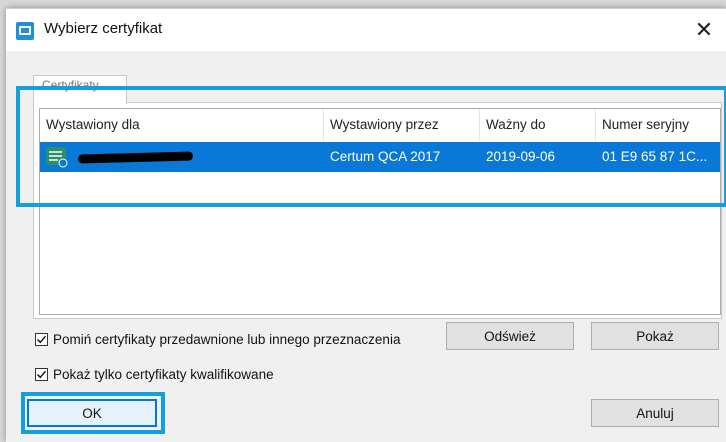  What do you see at coordinates (385, 156) in the screenshot?
I see `cell-issued-by: Certum QCA 2017` at bounding box center [385, 156].